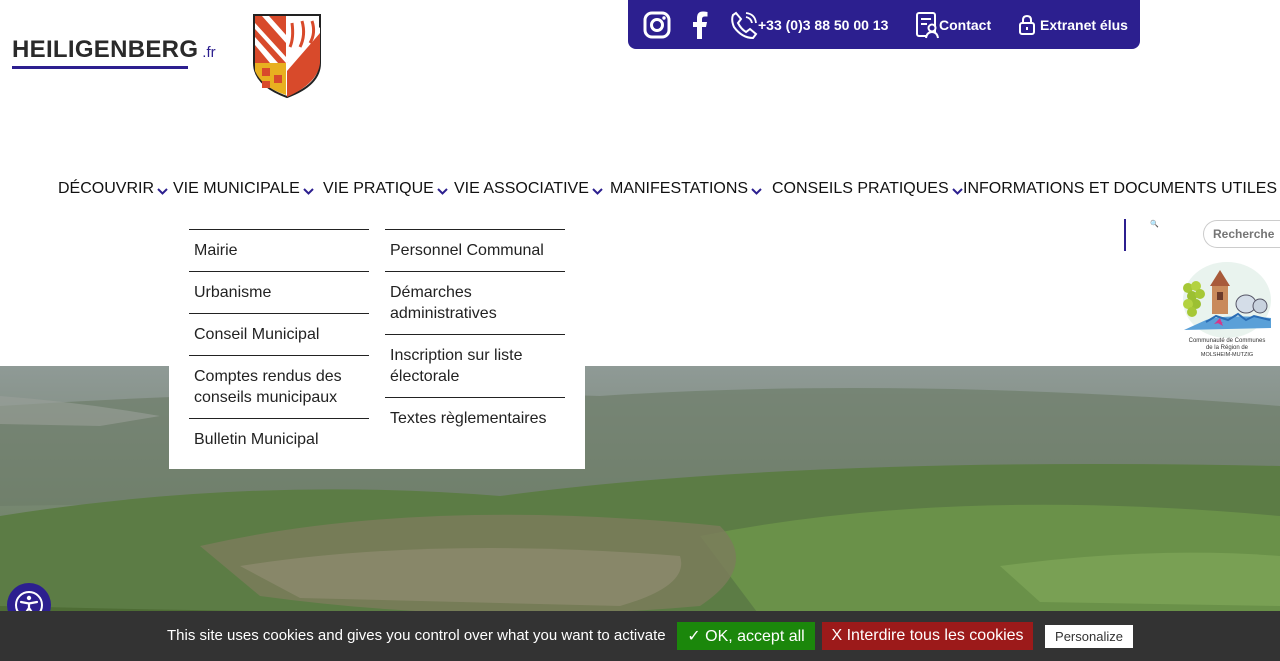 The width and height of the screenshot is (1280, 661). I want to click on nav-item-vie-municipale: VIE MUNICIPALE, so click(243, 189).